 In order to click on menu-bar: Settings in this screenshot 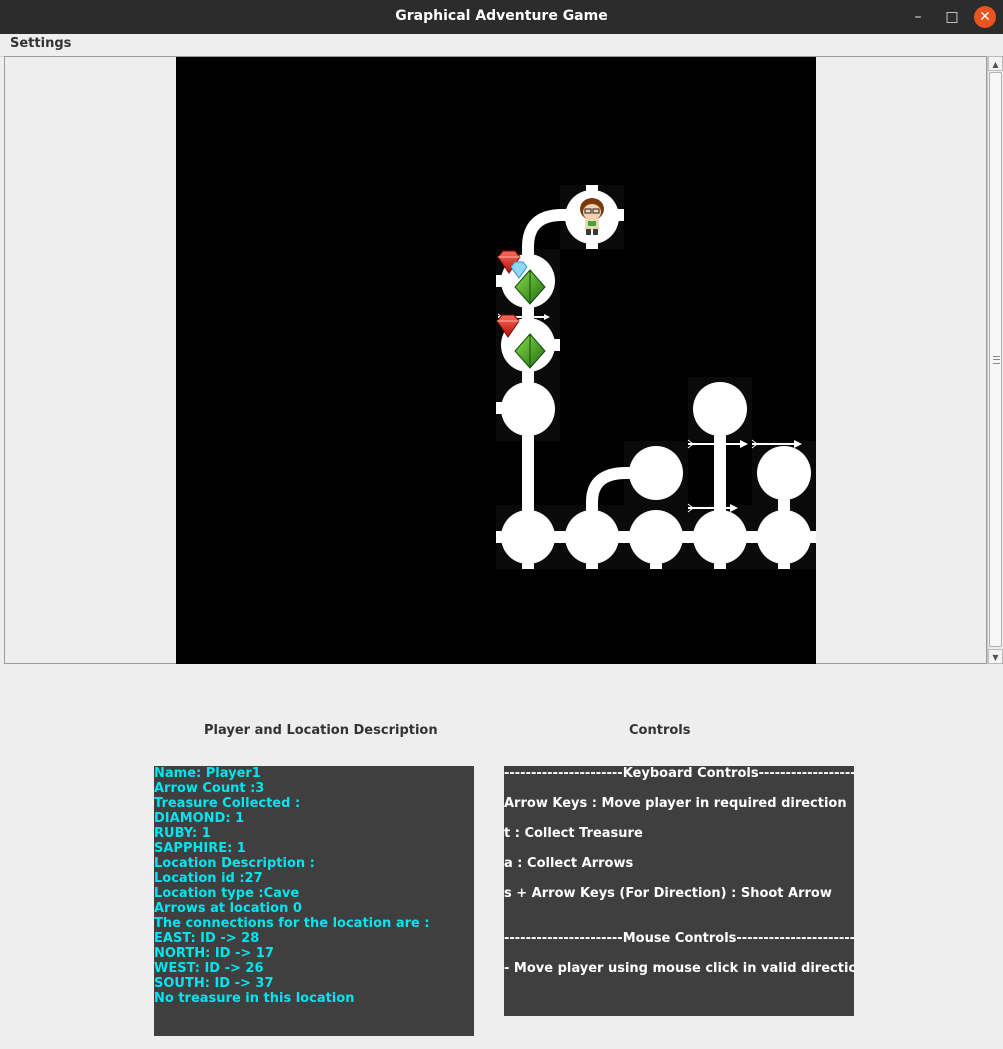, I will do `click(501, 45)`.